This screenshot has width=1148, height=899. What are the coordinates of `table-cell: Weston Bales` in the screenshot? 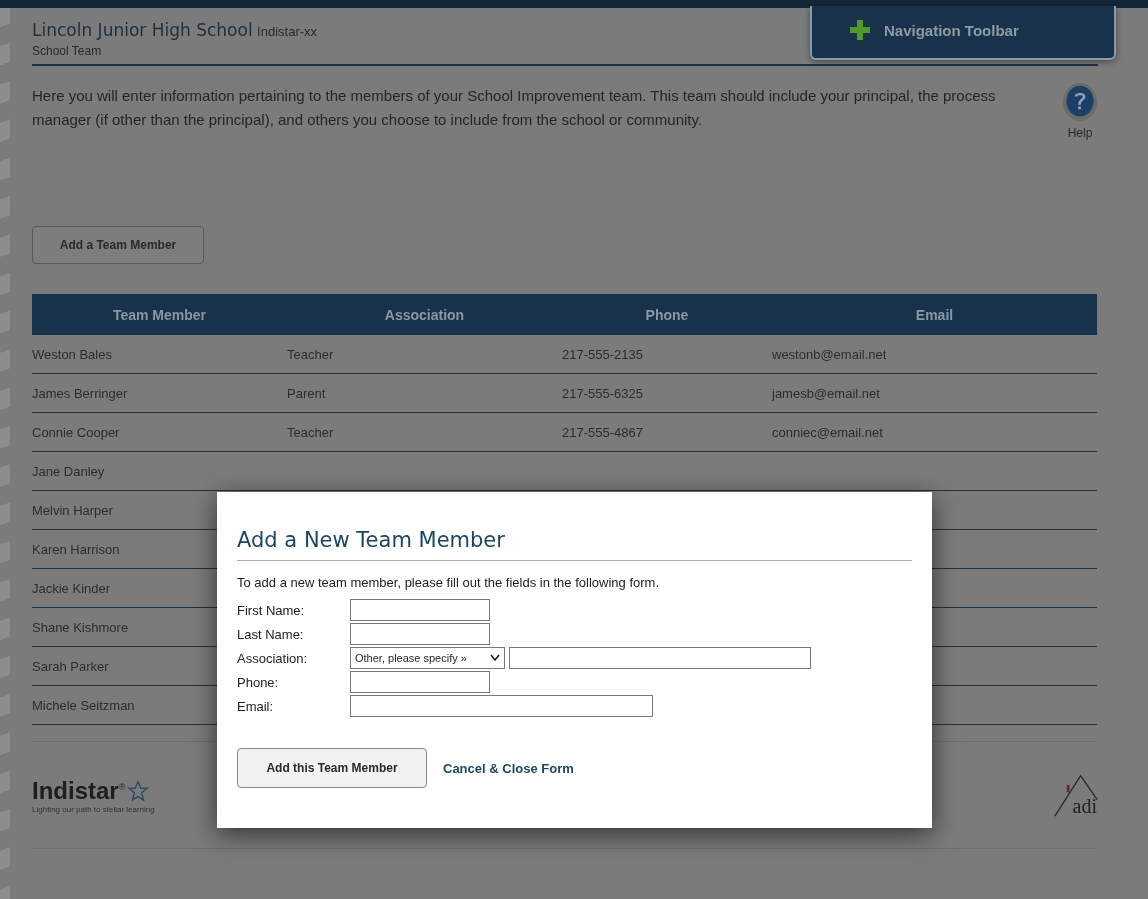 It's located at (72, 354).